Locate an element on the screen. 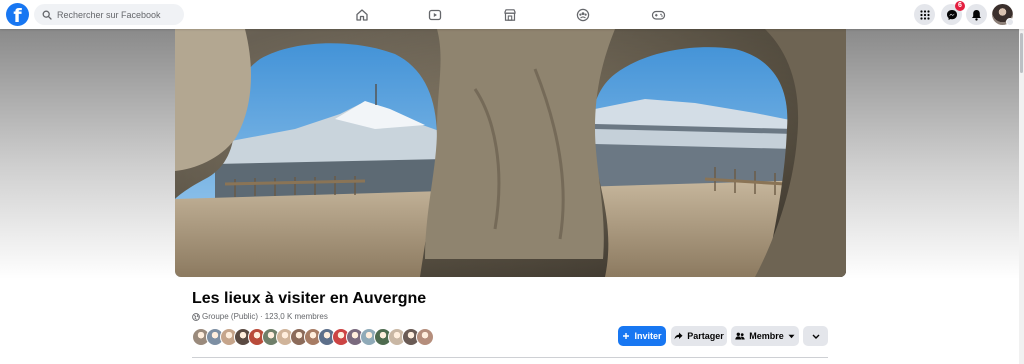 Image resolution: width=1024 pixels, height=364 pixels. share-button: Partager is located at coordinates (699, 336).